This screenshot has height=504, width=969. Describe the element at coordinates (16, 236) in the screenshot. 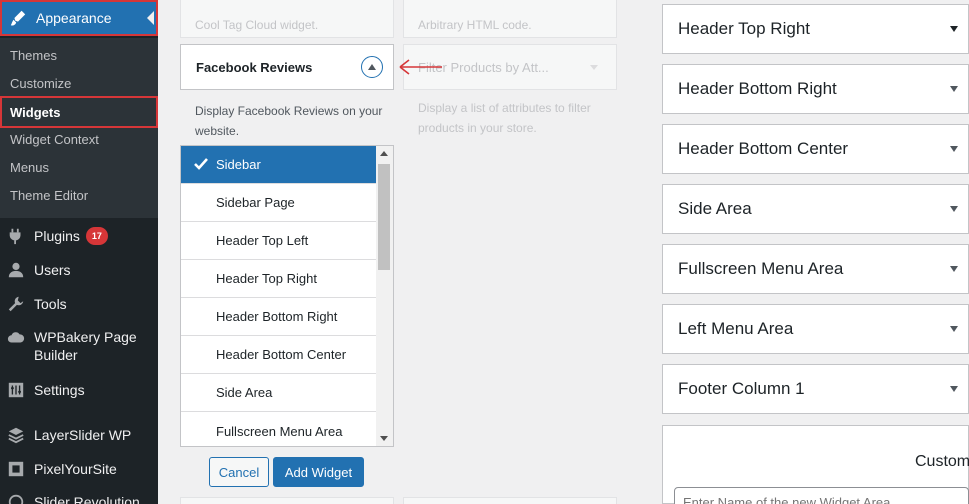

I see `plug-icon` at that location.